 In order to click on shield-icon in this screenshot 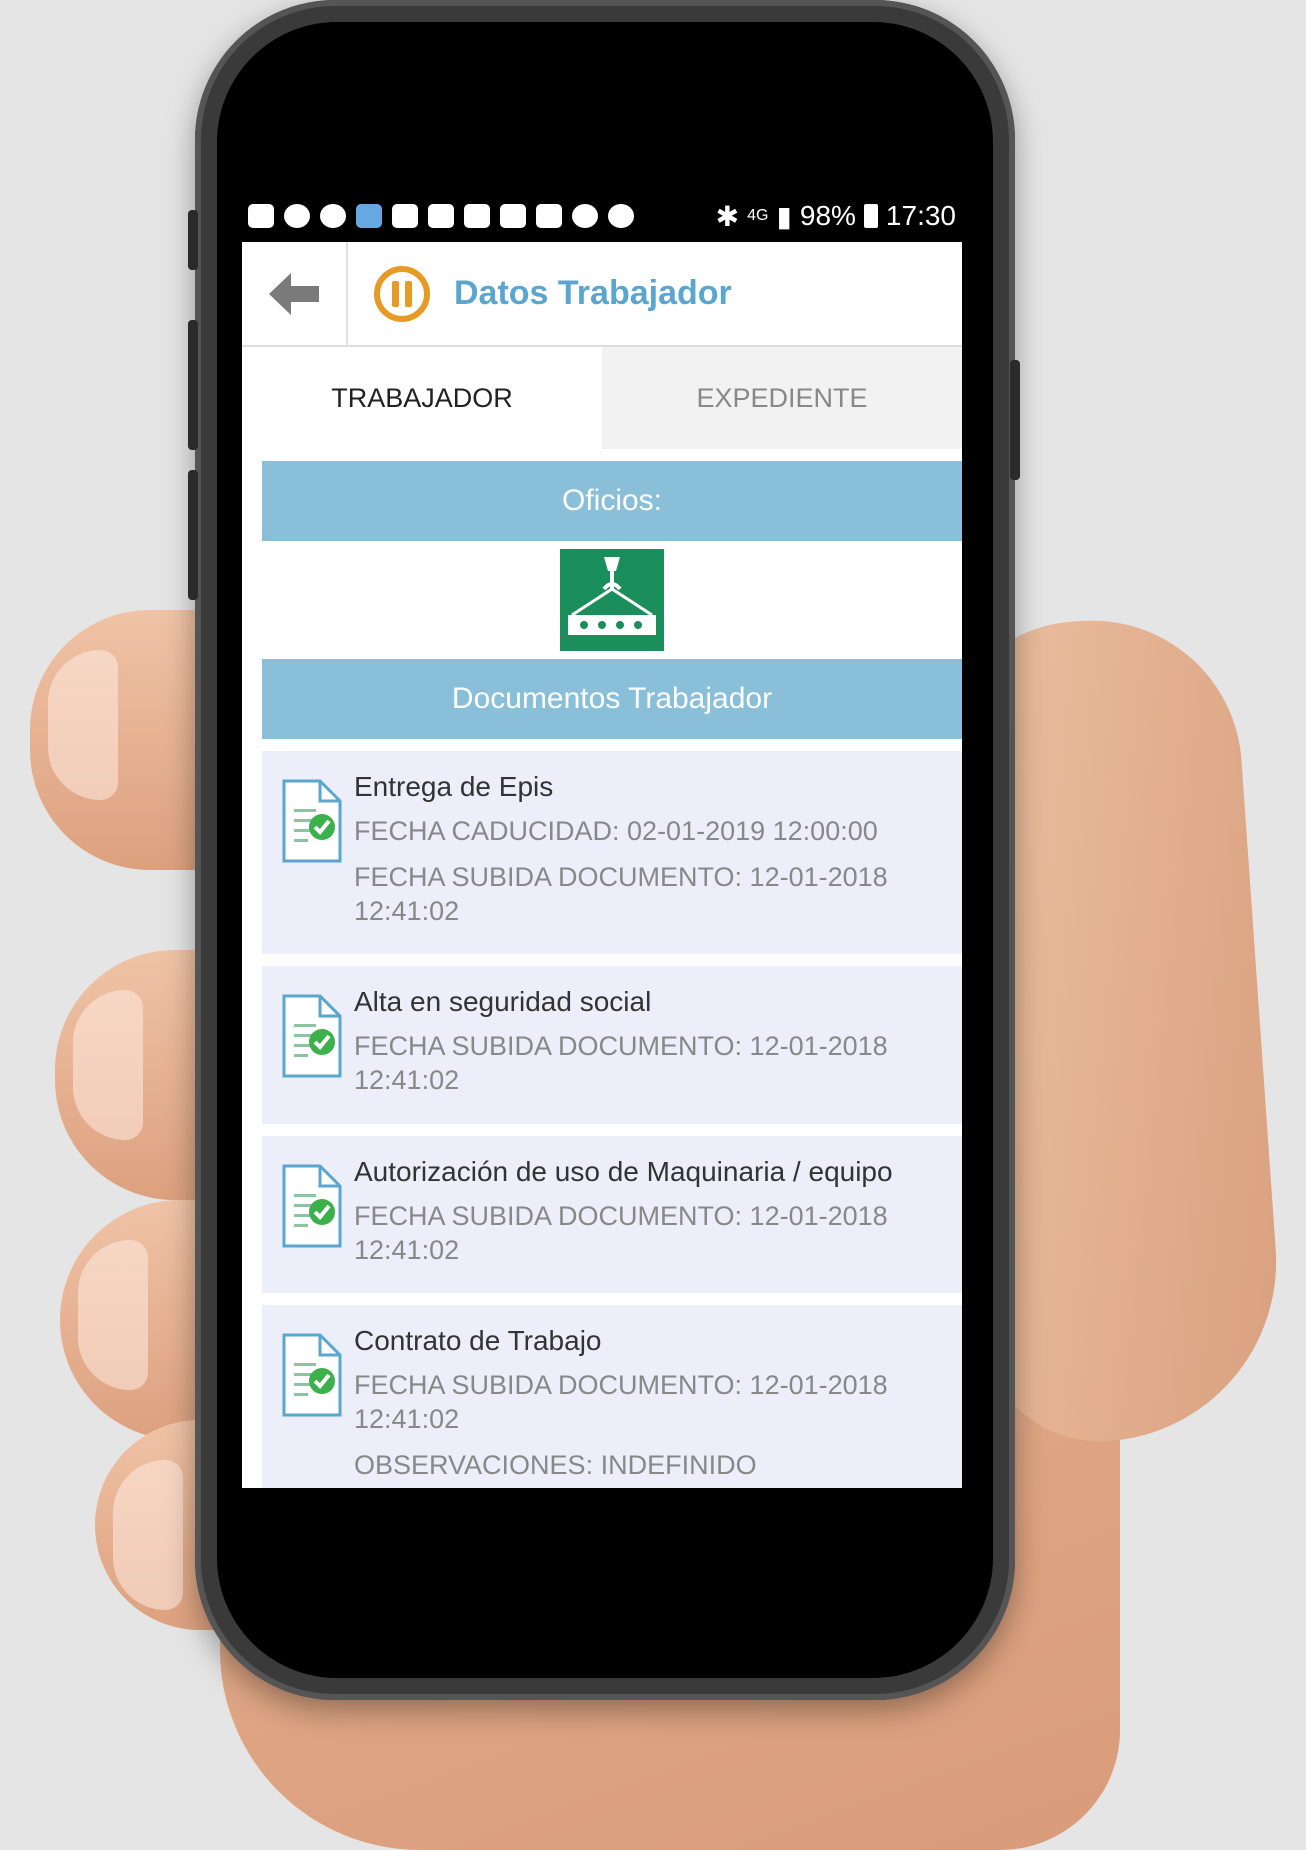, I will do `click(585, 216)`.